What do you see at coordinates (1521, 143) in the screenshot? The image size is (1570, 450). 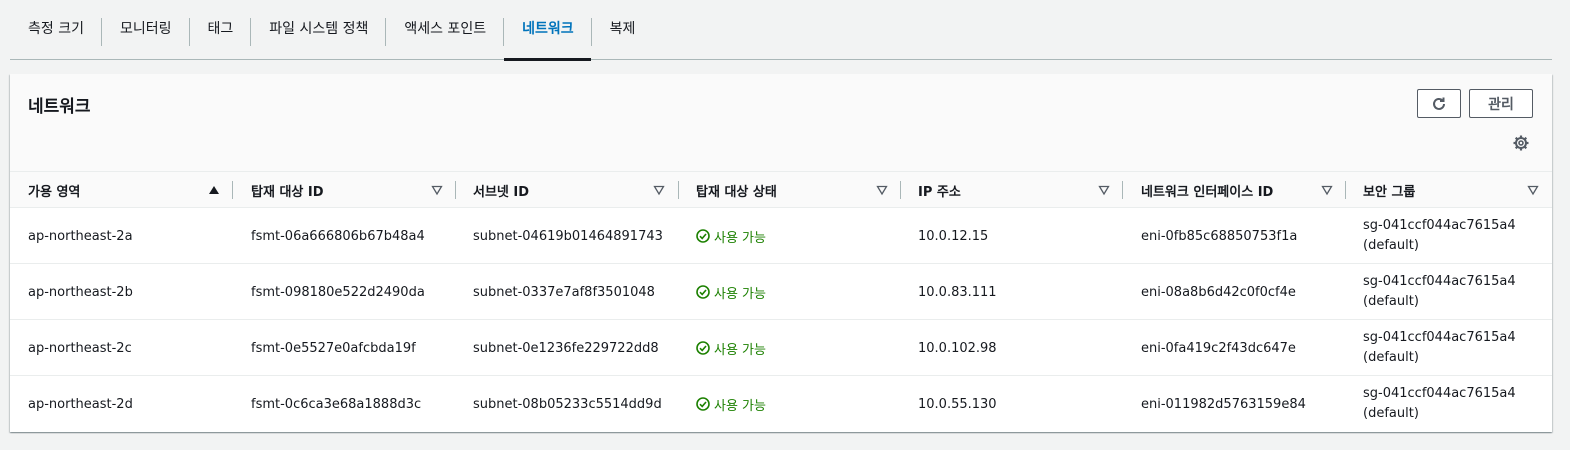 I see `gear-icon` at bounding box center [1521, 143].